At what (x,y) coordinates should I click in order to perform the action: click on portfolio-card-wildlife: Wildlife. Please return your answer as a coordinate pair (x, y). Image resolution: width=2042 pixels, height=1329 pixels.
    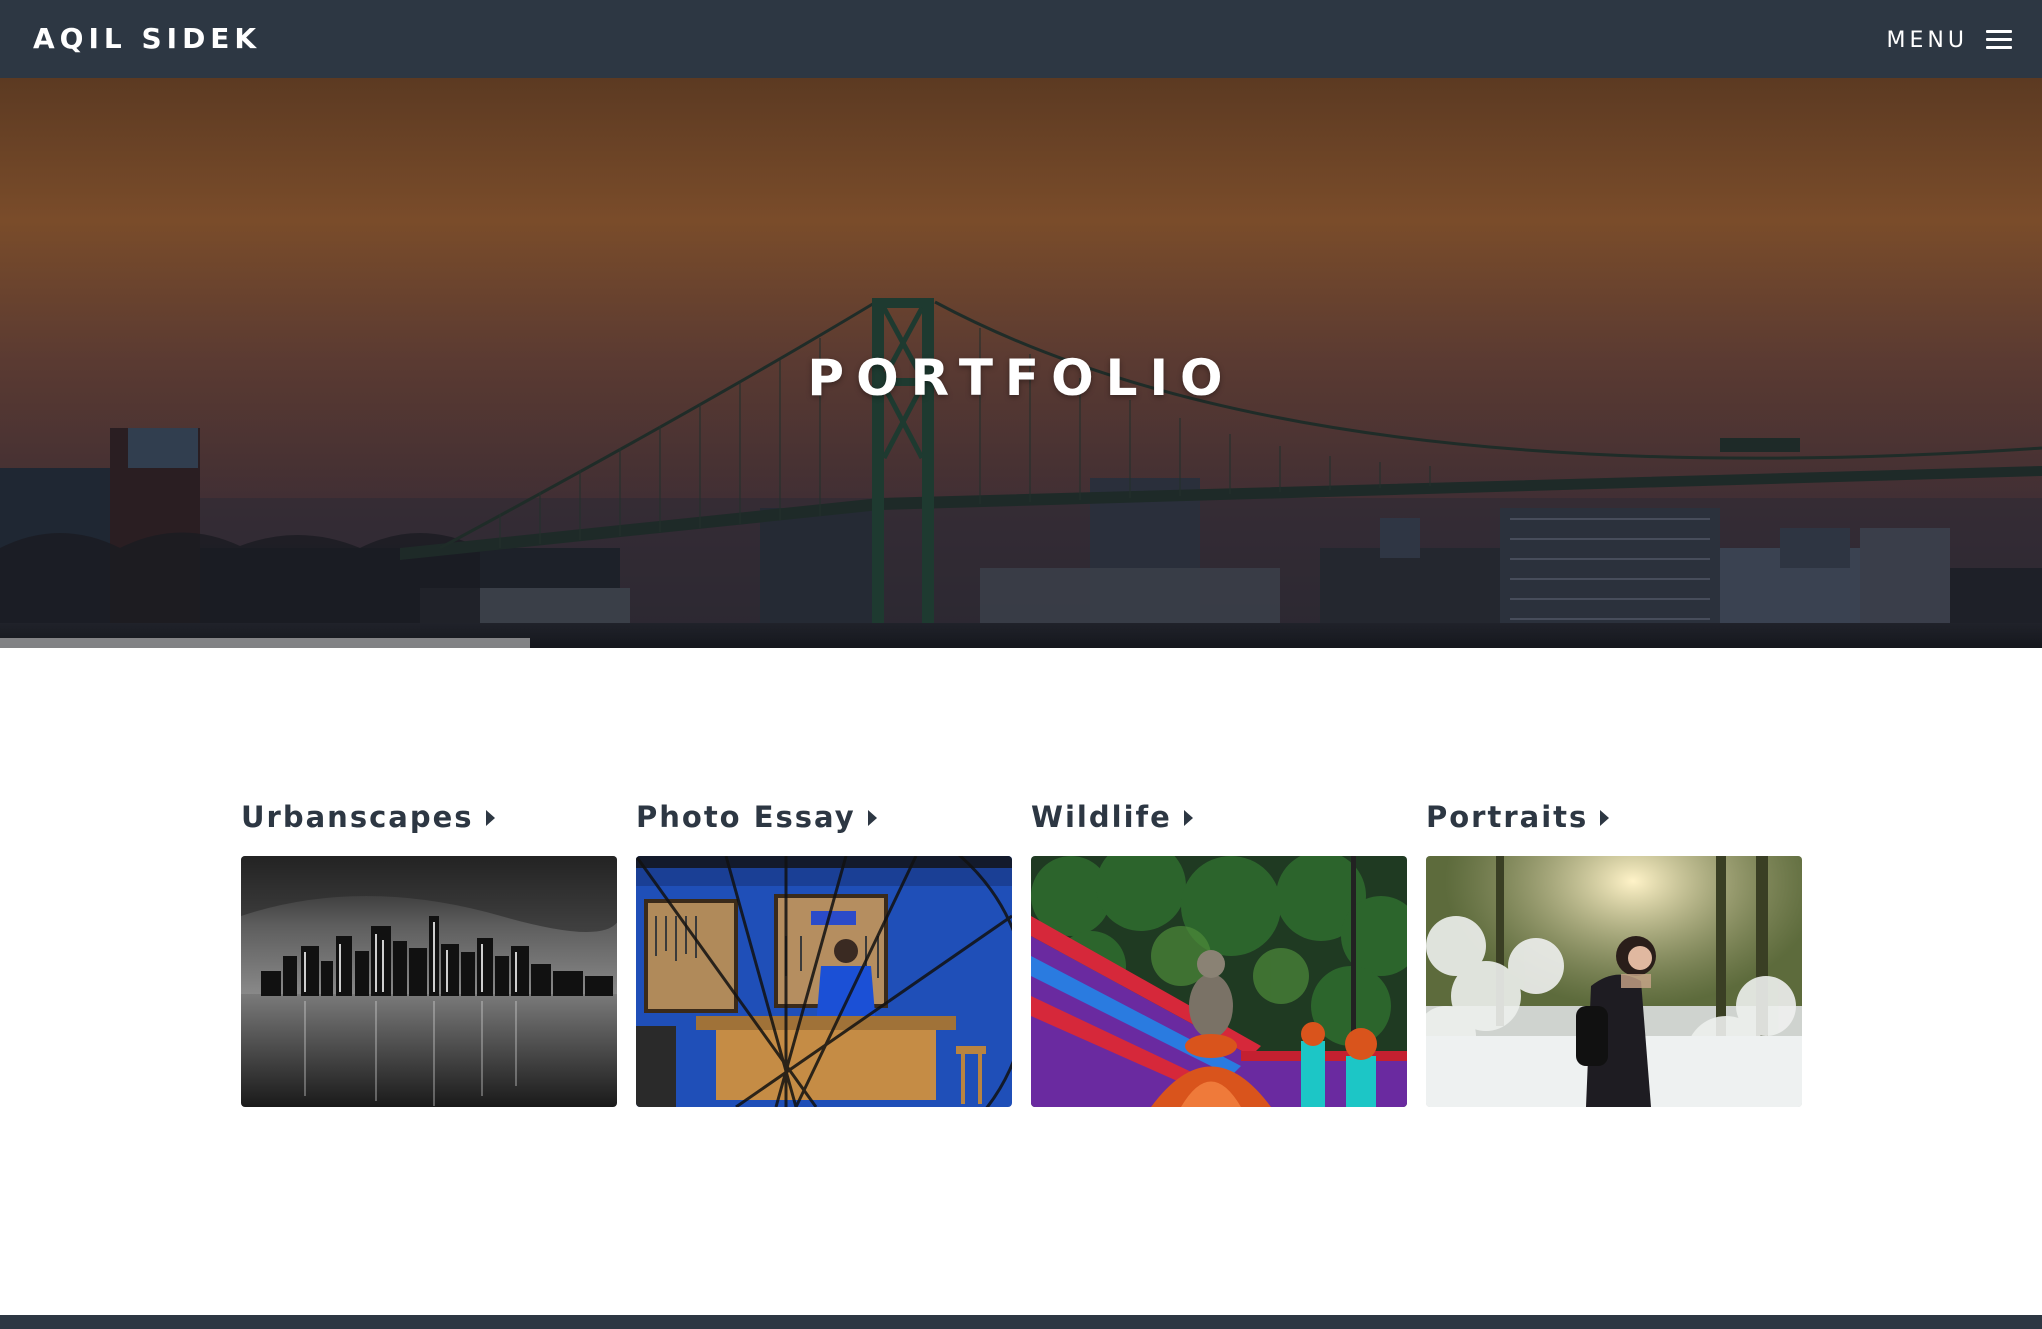
    Looking at the image, I should click on (1219, 951).